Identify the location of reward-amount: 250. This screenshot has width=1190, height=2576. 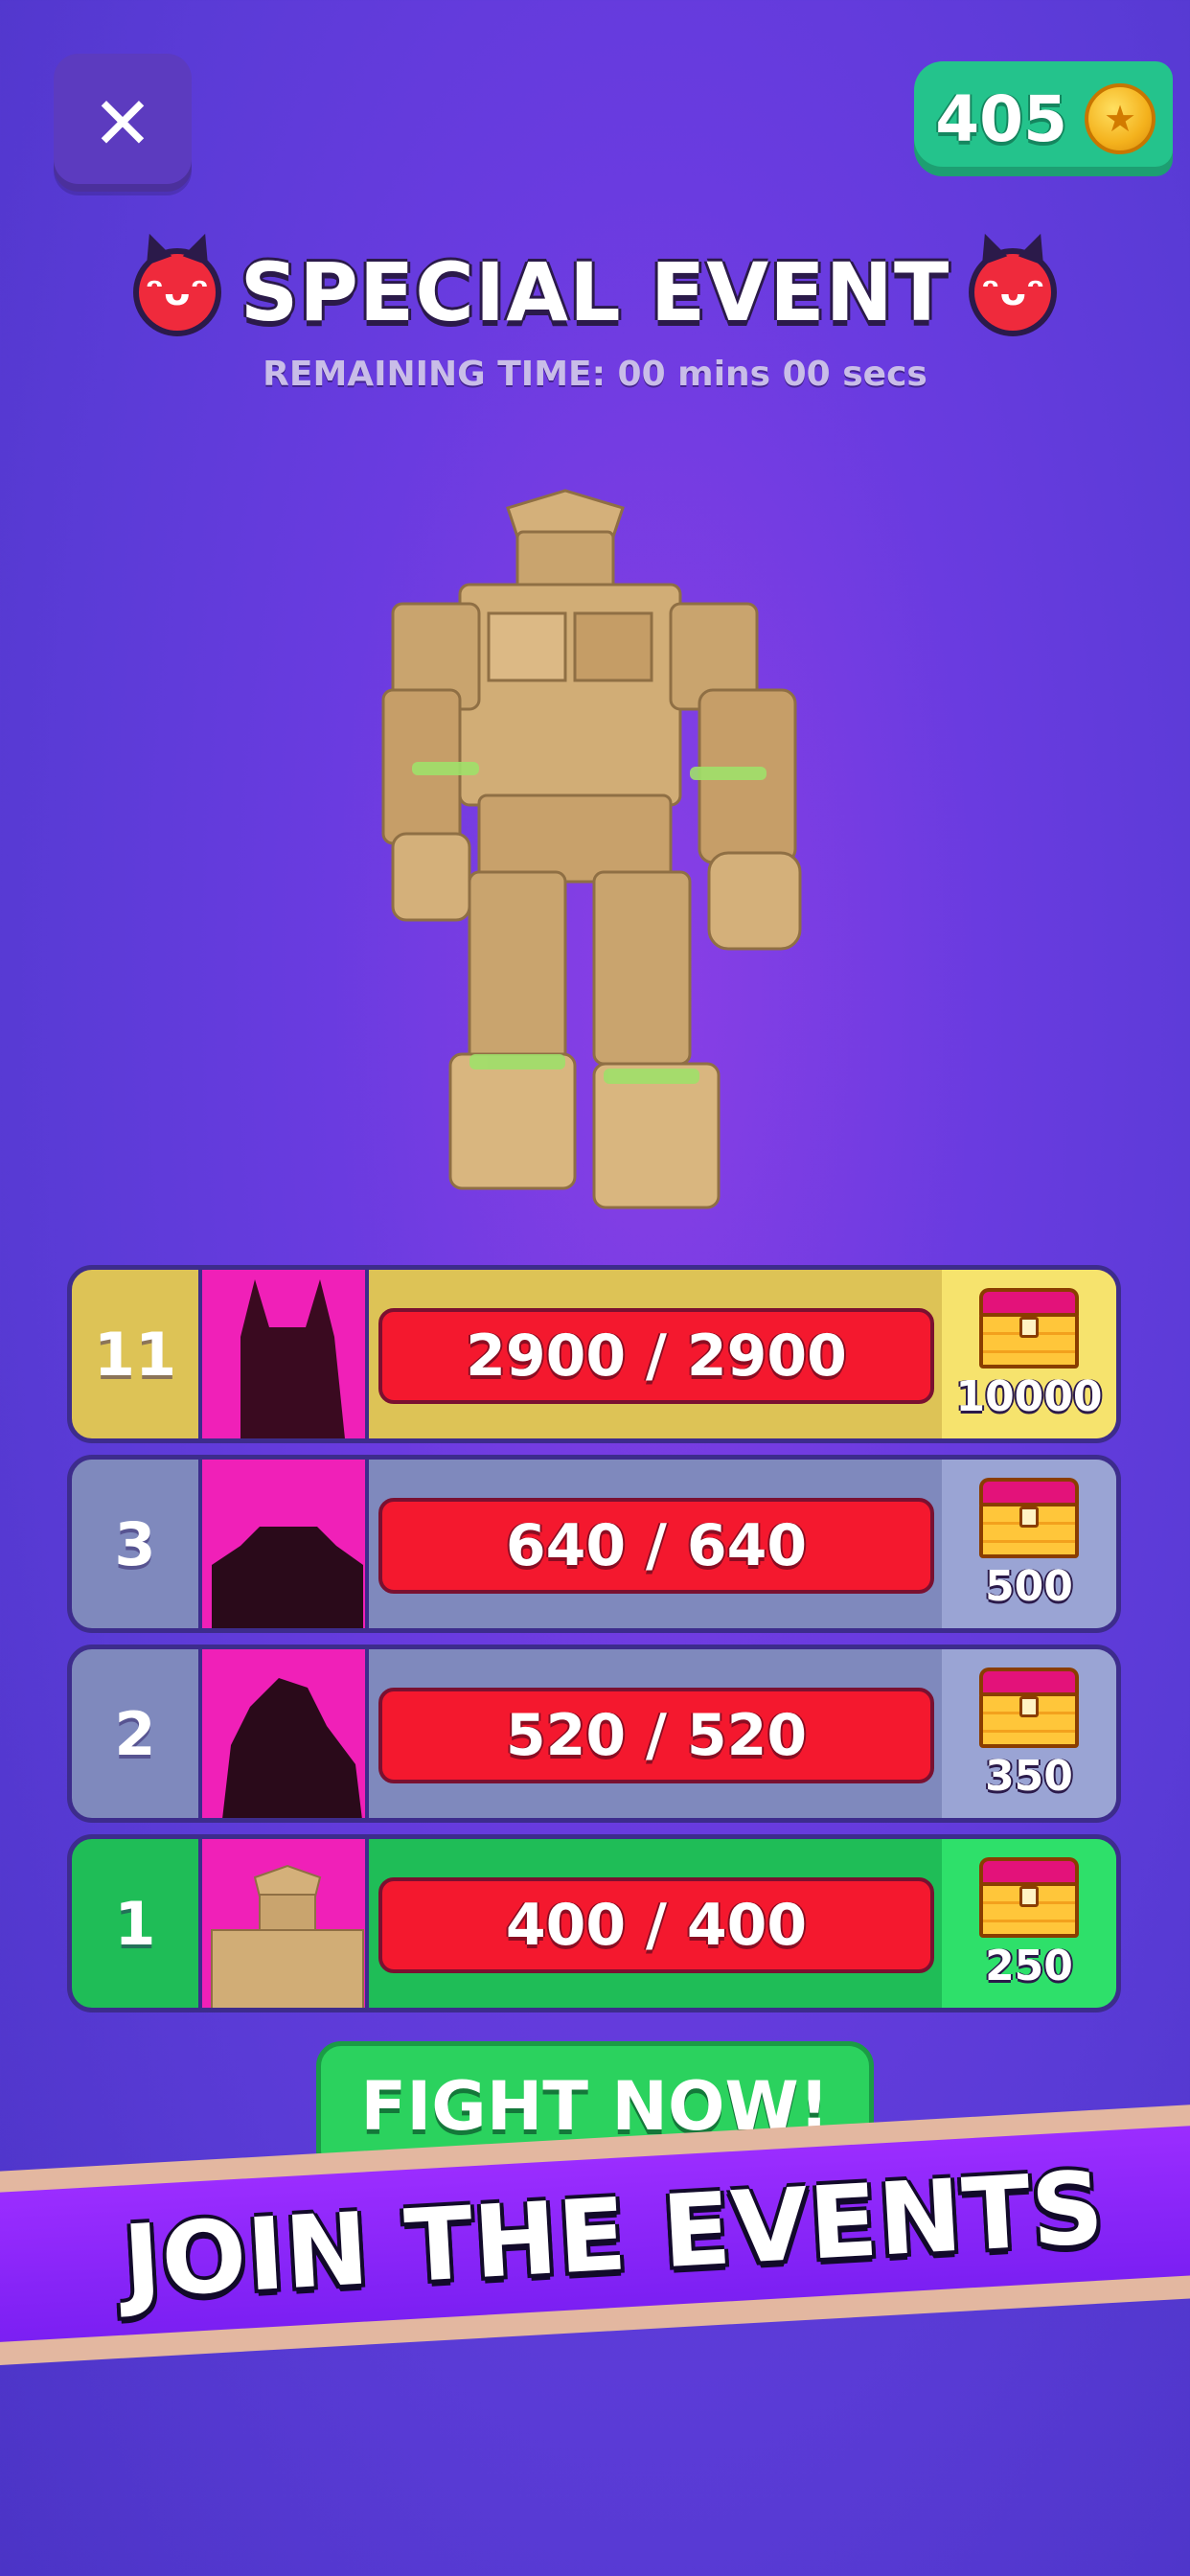
(1029, 1966).